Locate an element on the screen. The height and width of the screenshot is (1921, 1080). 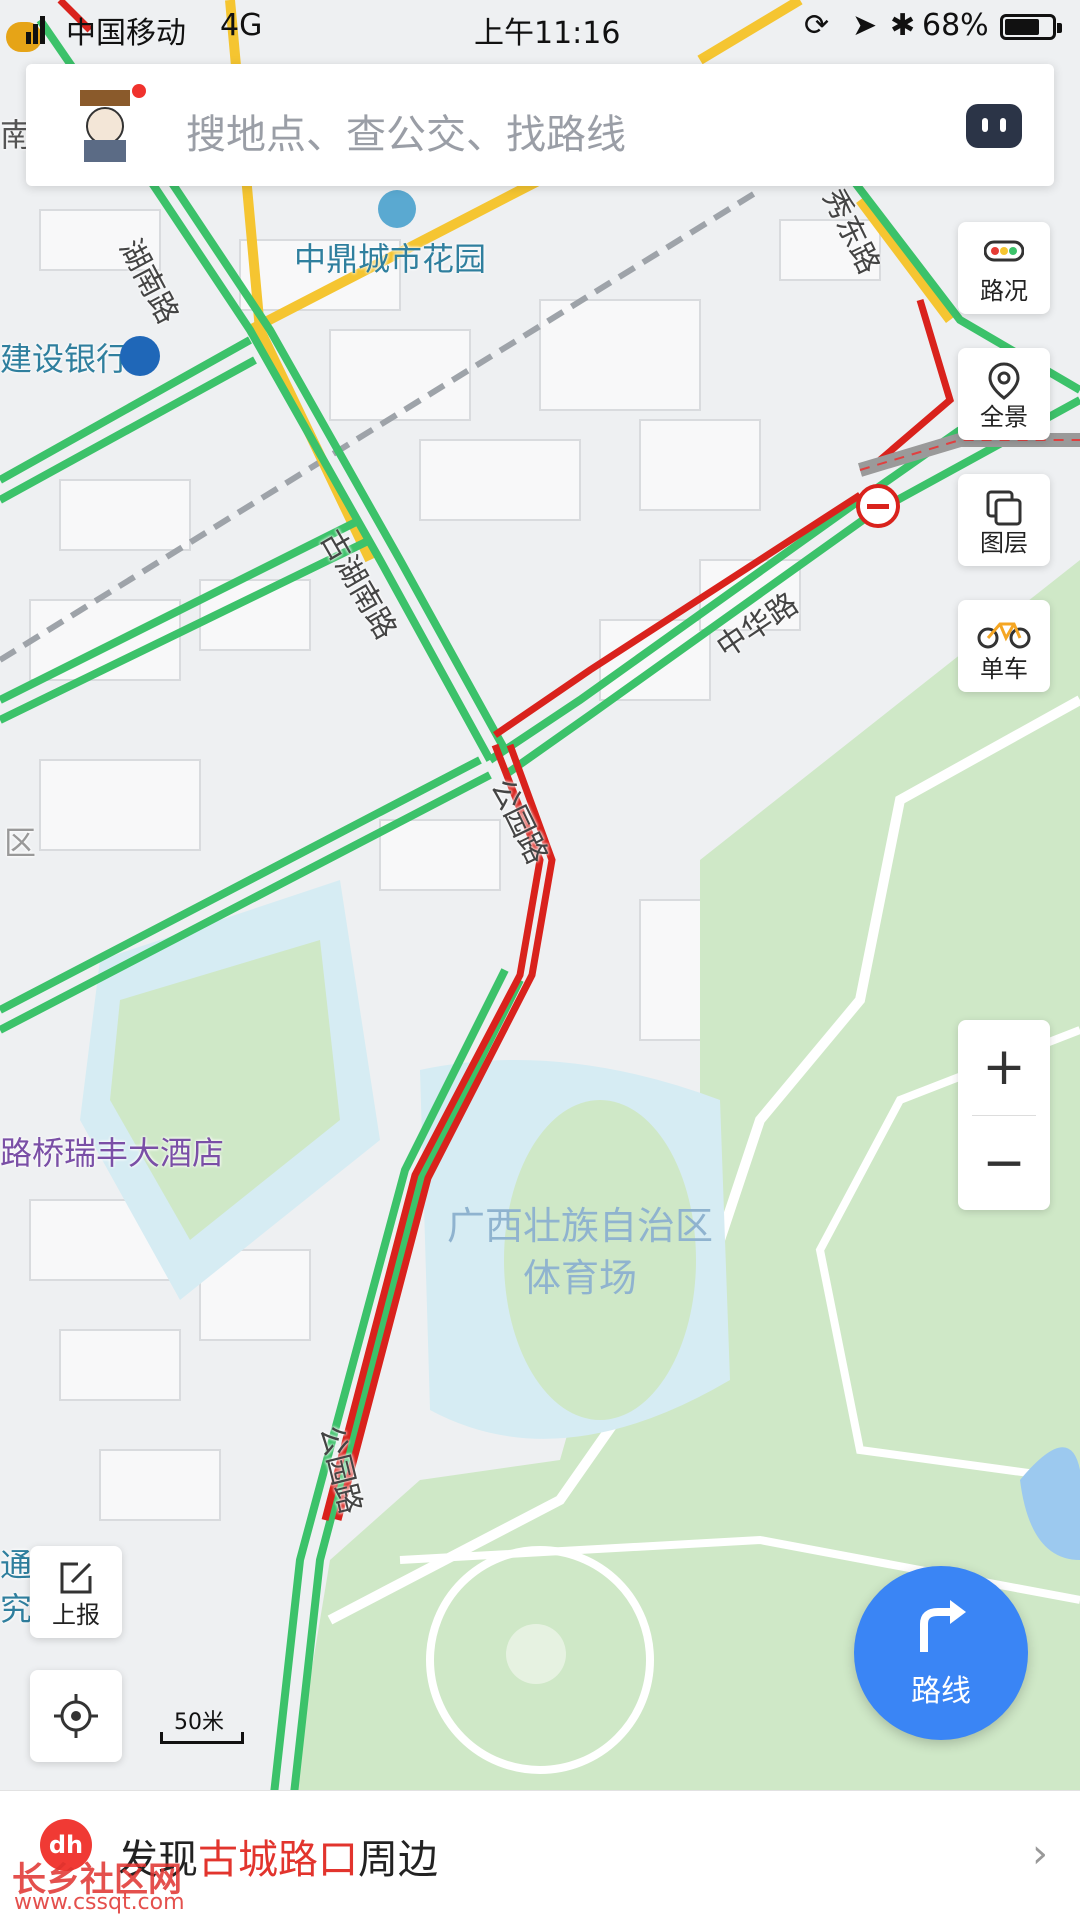
route-button: 路线 is located at coordinates (941, 1653).